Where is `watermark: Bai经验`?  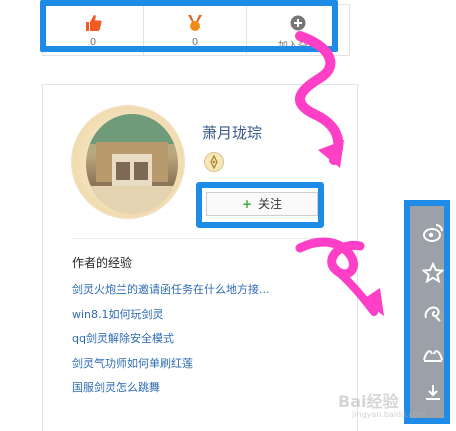 watermark: Bai经验 is located at coordinates (368, 401).